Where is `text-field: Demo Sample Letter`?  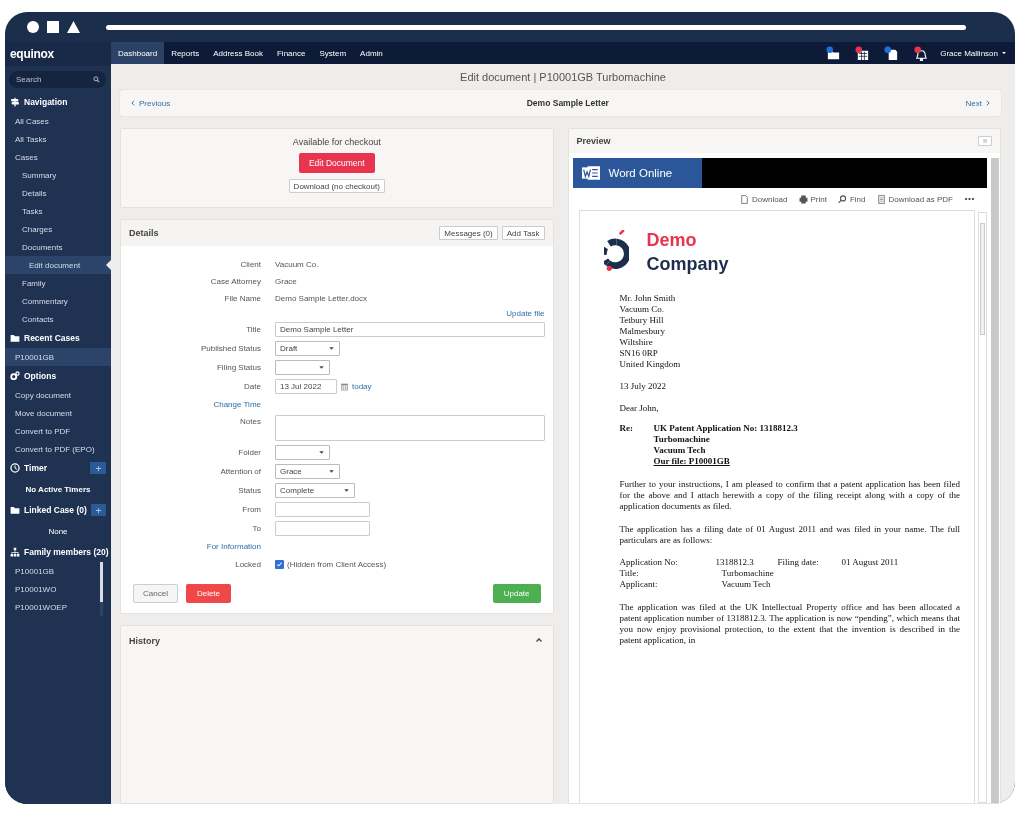
text-field: Demo Sample Letter is located at coordinates (410, 329).